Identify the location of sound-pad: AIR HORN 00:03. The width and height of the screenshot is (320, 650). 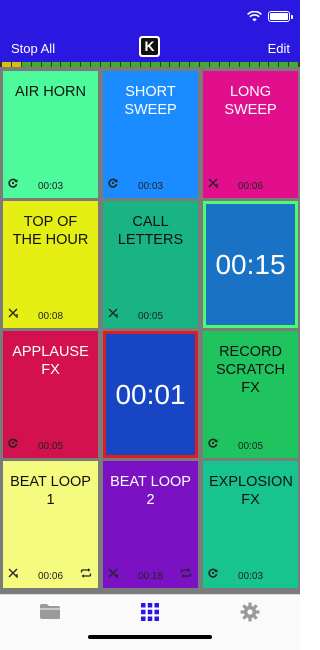
(50, 134).